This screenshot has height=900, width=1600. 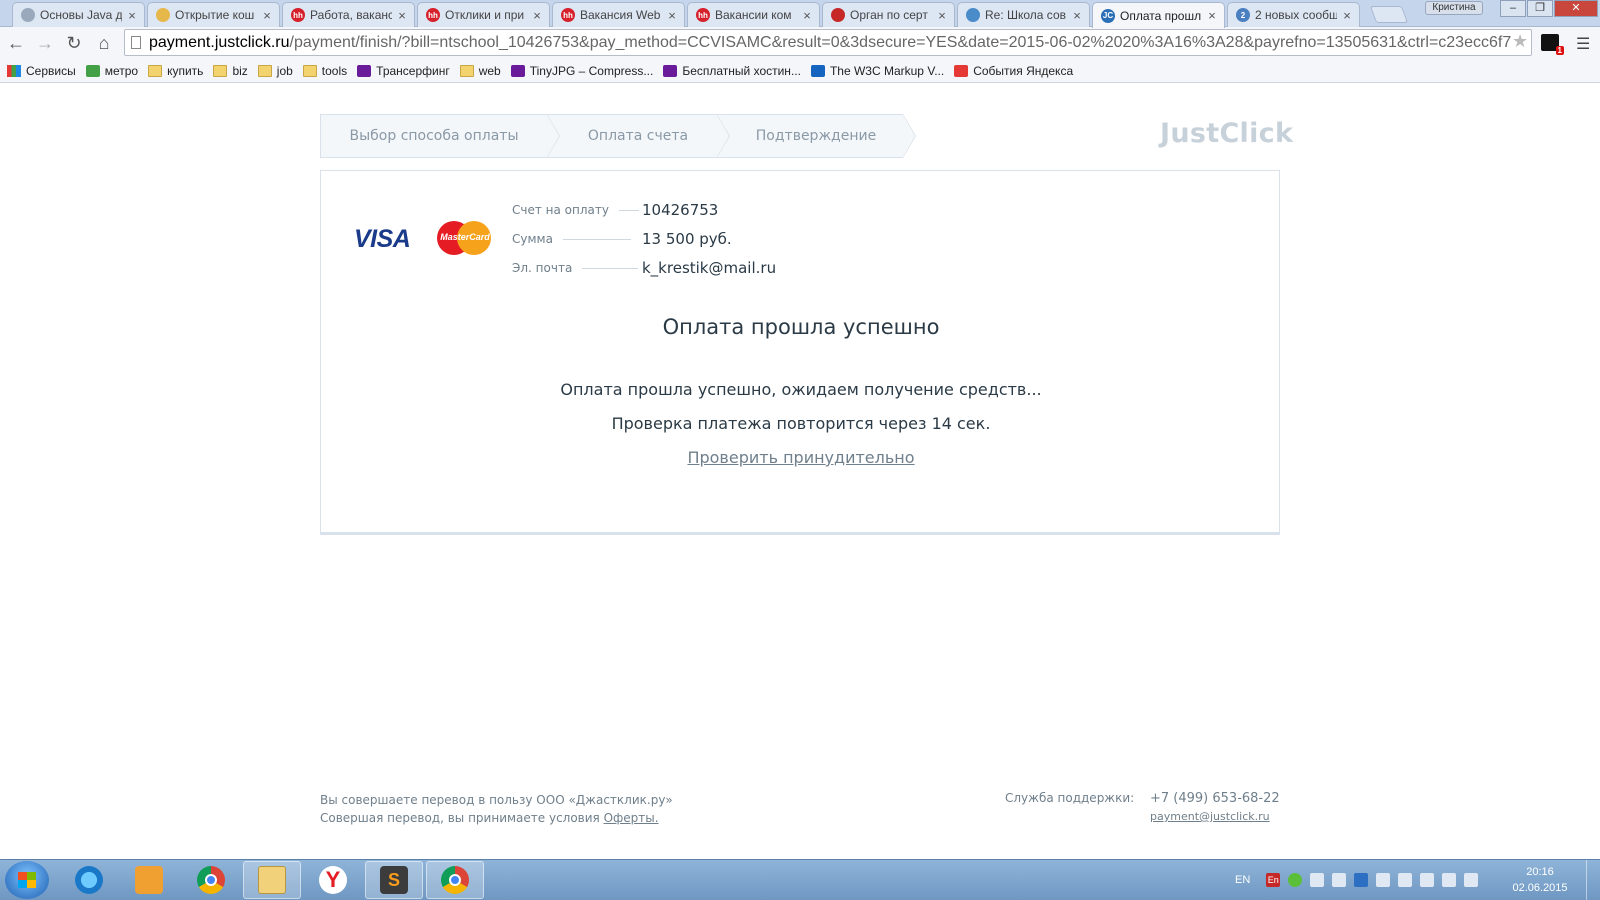 I want to click on action-center-icon, so click(x=1383, y=880).